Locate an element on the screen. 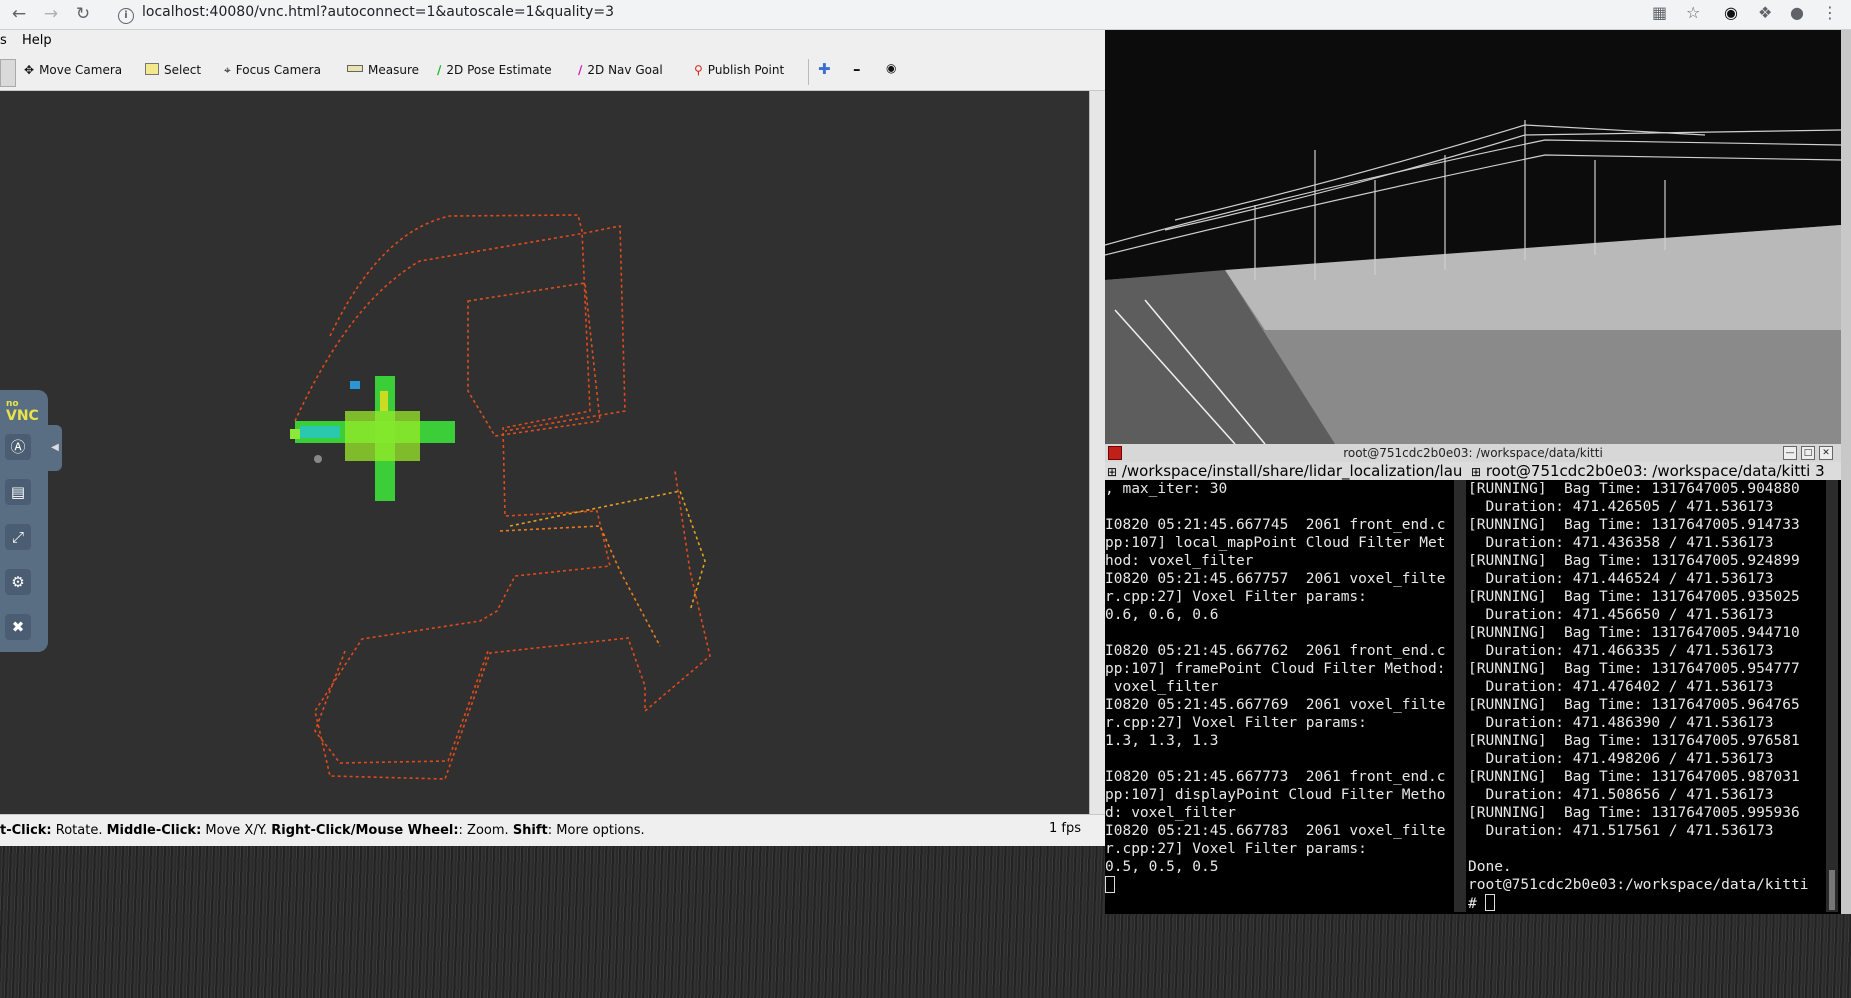 Image resolution: width=1851 pixels, height=998 pixels. terminal-line: hod: voxel_filter is located at coordinates (1179, 561).